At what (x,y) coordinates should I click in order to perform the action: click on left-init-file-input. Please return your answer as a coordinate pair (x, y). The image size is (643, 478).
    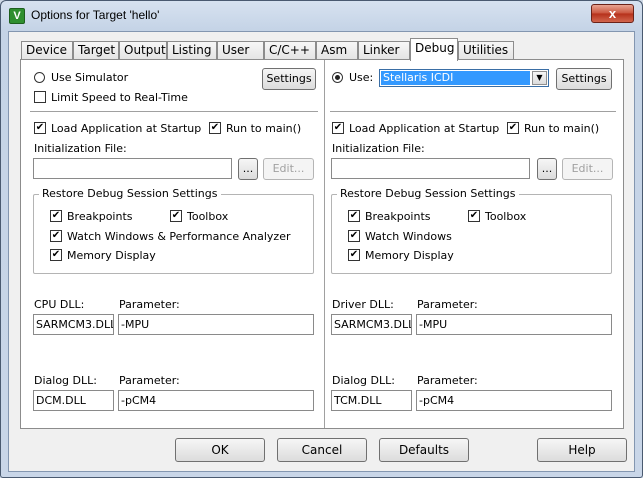
    Looking at the image, I should click on (132, 168).